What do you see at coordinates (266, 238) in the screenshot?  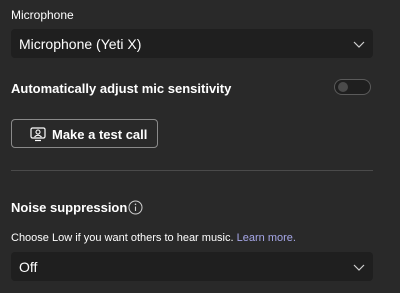 I see `learn-more-link: Learn more.` at bounding box center [266, 238].